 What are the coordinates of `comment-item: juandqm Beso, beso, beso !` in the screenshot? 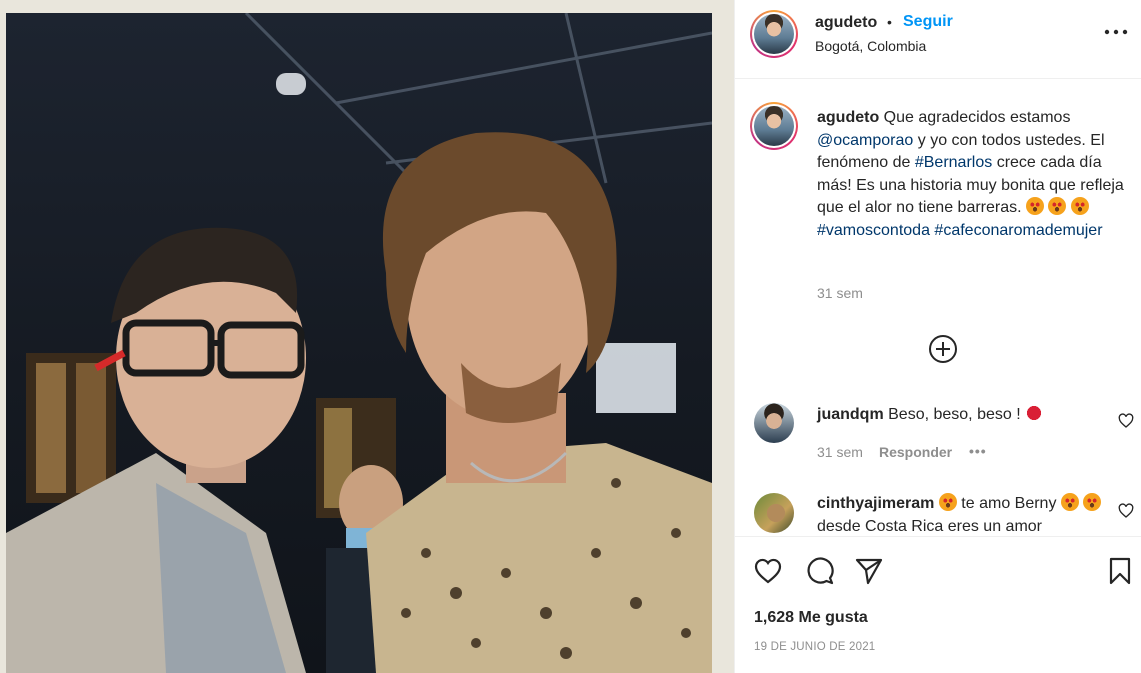 It's located at (962, 414).